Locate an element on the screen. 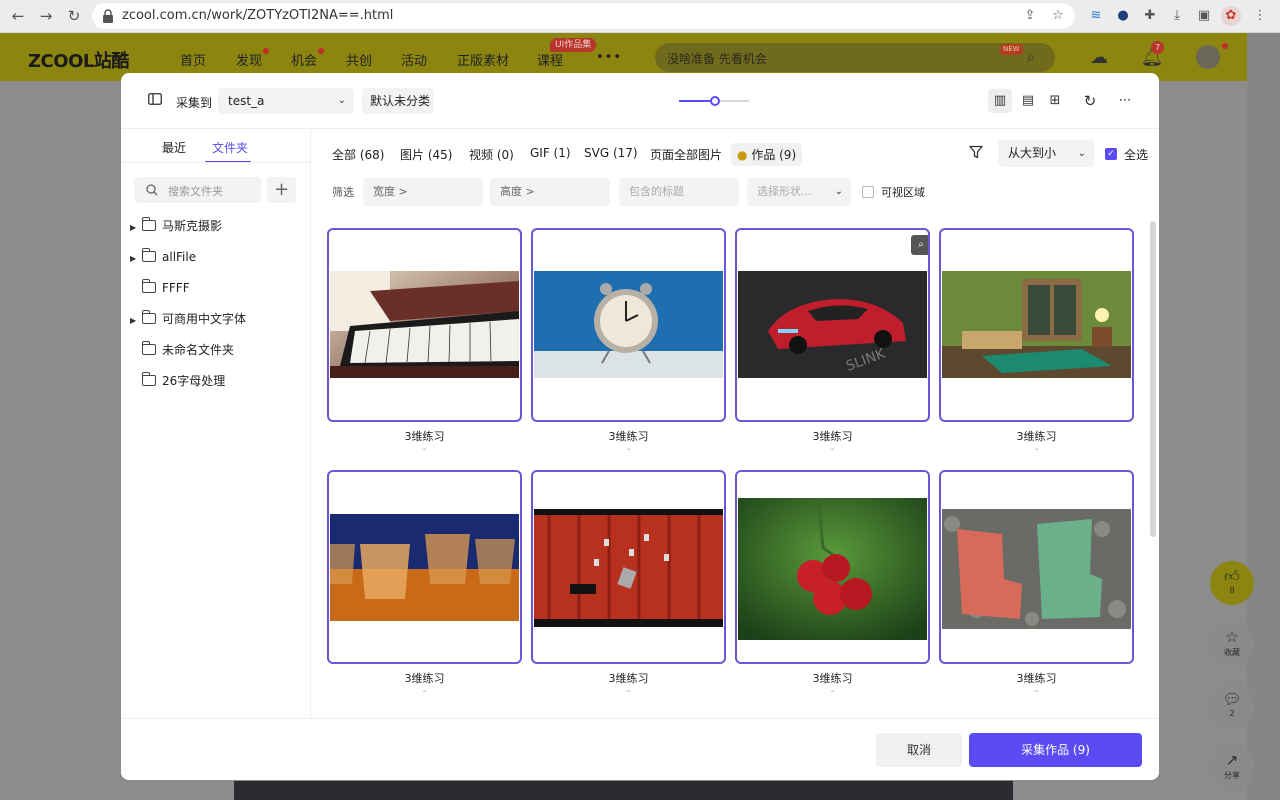  upload-cloud-icon: ☁ is located at coordinates (1099, 58).